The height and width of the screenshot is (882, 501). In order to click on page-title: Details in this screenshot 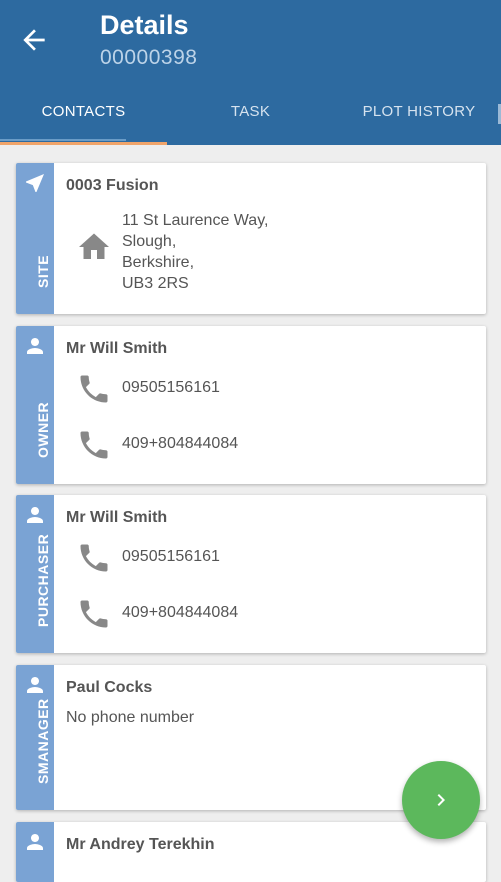, I will do `click(144, 25)`.